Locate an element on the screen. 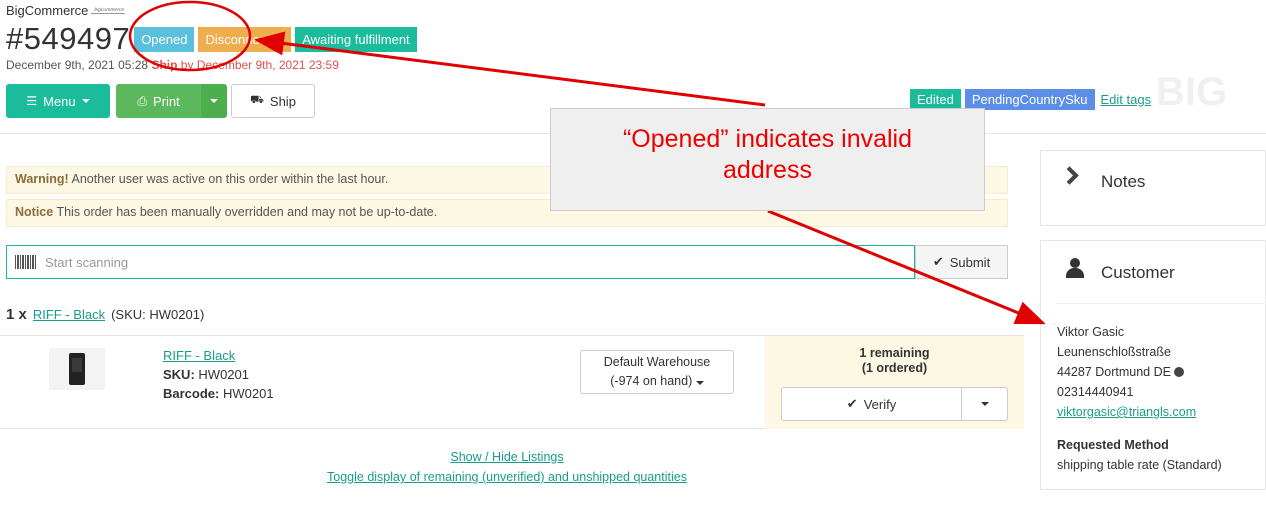 Image resolution: width=1266 pixels, height=507 pixels. order-number: #549497 is located at coordinates (68, 38).